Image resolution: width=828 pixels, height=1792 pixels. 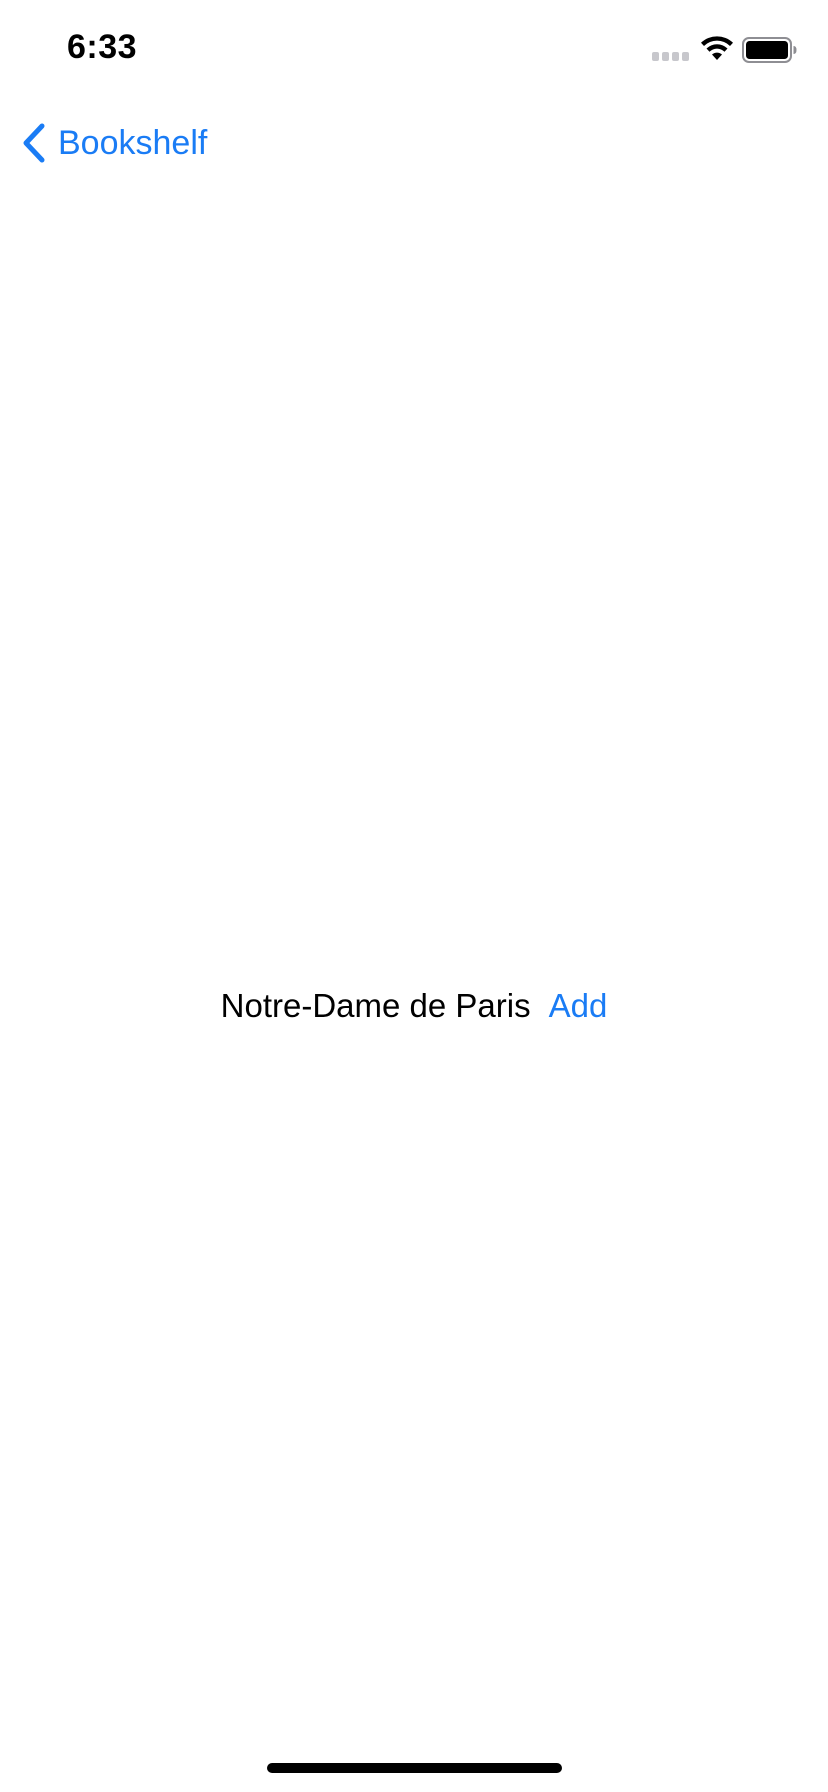 I want to click on battery-icon, so click(x=769, y=50).